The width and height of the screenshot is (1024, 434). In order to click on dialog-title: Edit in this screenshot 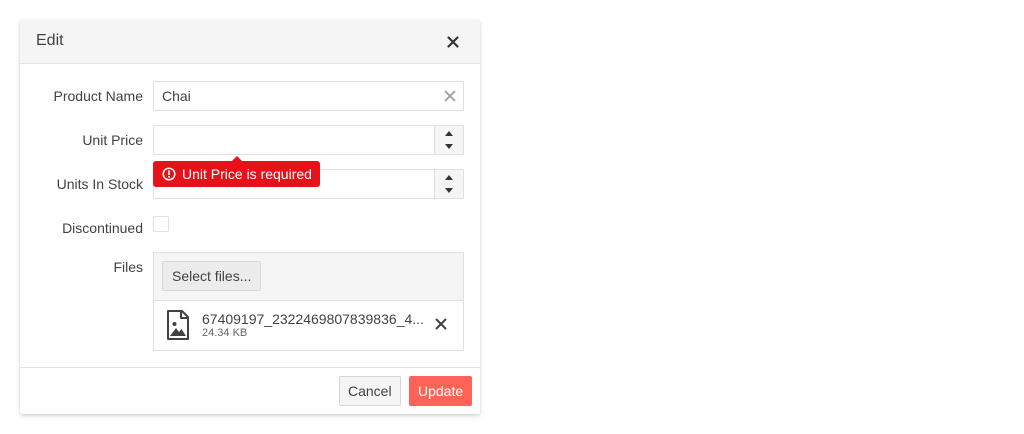, I will do `click(50, 40)`.